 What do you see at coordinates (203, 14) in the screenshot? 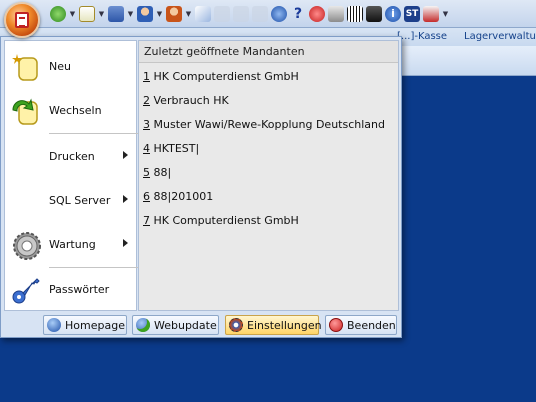
I see `paper-plane-icon` at bounding box center [203, 14].